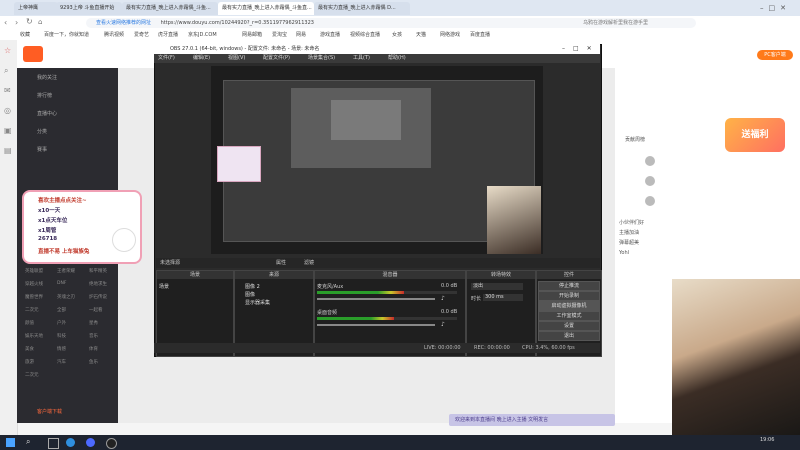  Describe the element at coordinates (164, 286) in the screenshot. I see `scene-item: 场景` at that location.